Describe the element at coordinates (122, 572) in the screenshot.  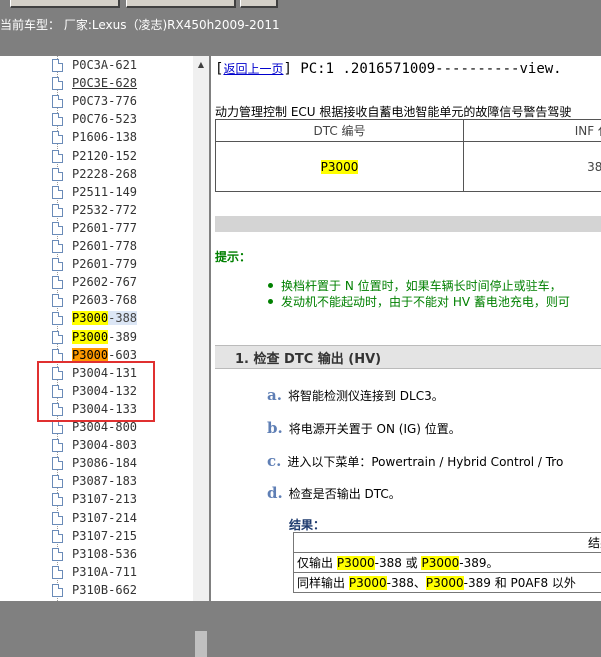
I see `tree-item-suffix: -711` at that location.